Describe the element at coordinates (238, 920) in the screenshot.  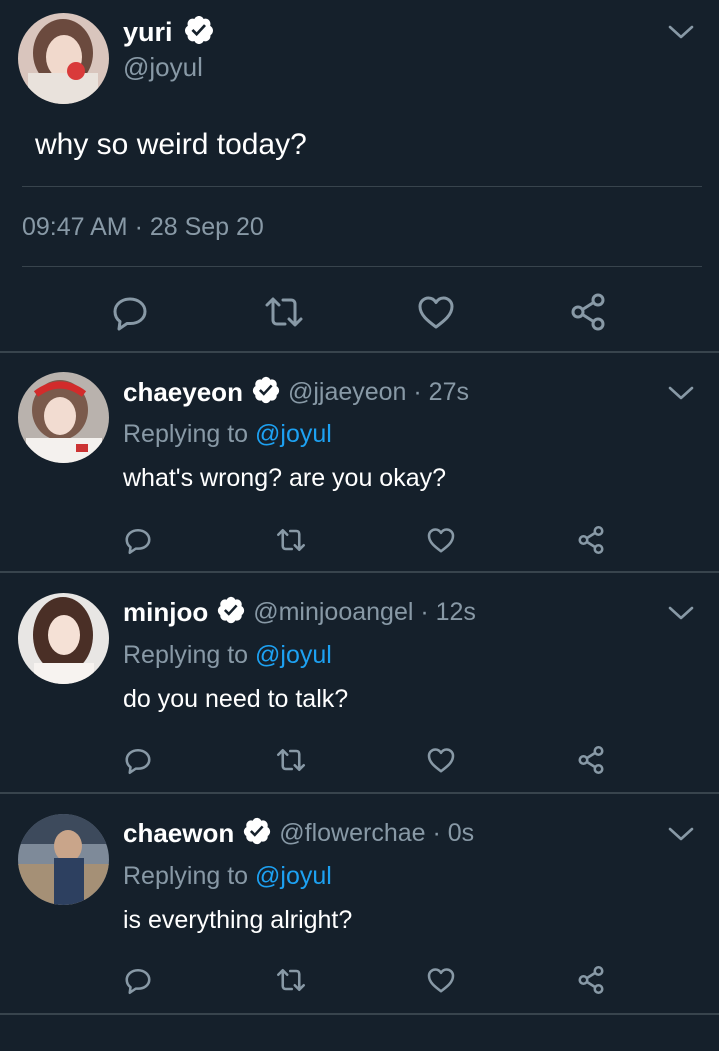
I see `reply-text: is everything alright?` at that location.